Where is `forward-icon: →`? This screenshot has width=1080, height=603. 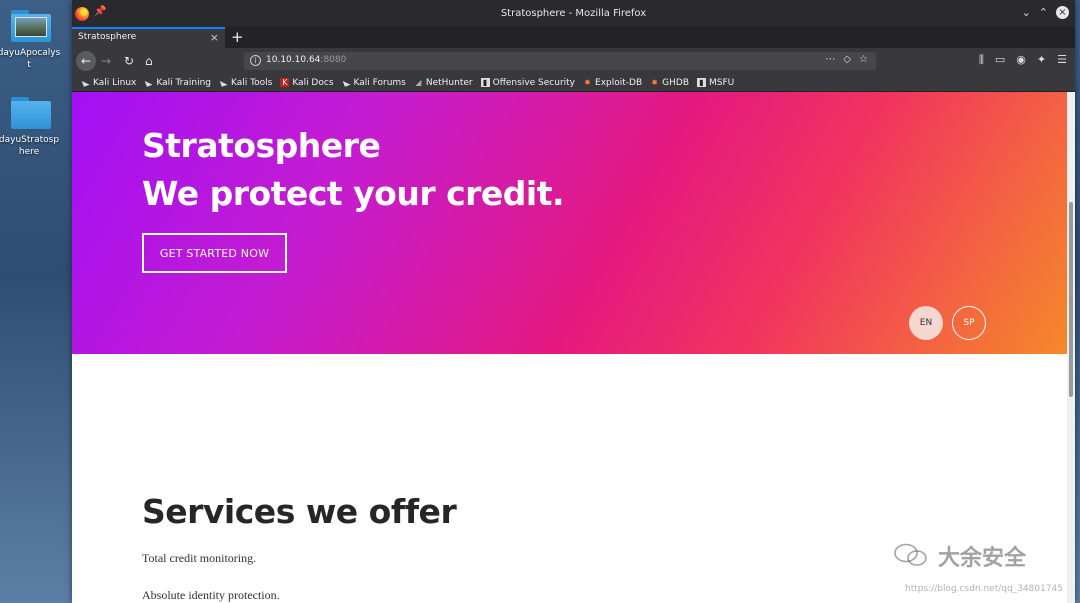 forward-icon: → is located at coordinates (106, 61).